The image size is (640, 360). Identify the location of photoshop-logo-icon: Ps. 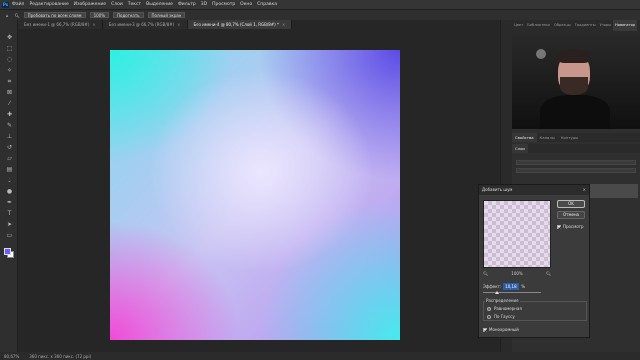
(5, 4).